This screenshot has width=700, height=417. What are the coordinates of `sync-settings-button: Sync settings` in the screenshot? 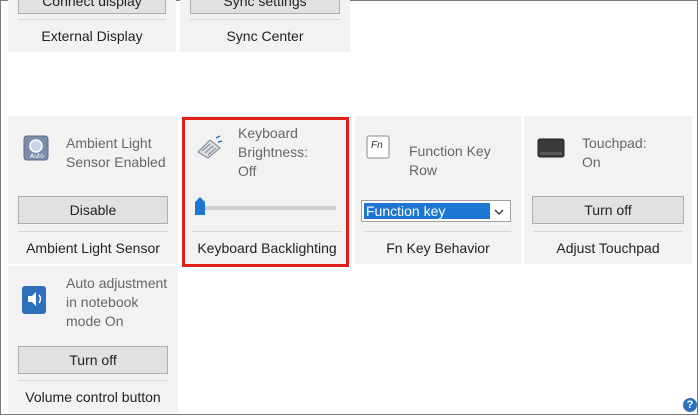 It's located at (265, 7).